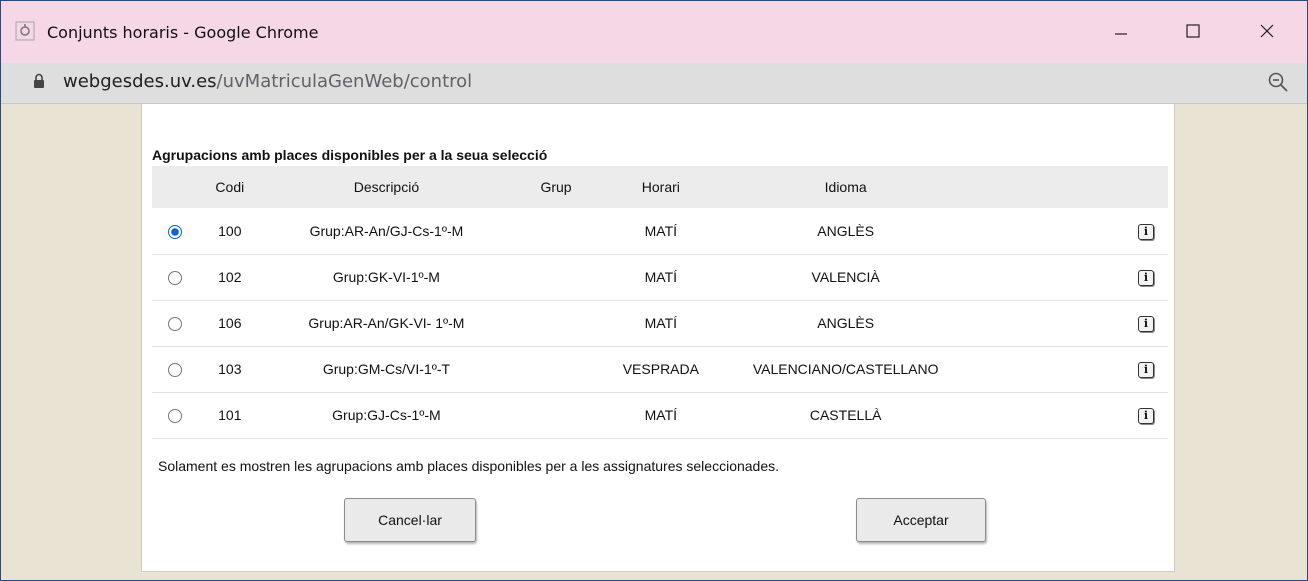 Image resolution: width=1308 pixels, height=581 pixels. I want to click on column-header-grup: Grup, so click(556, 187).